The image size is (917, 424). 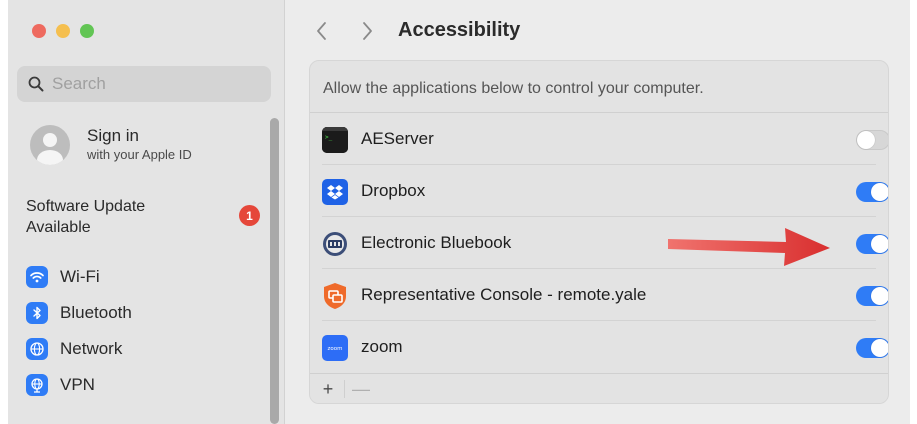 What do you see at coordinates (140, 145) in the screenshot?
I see `apple-id-sign-in: Sign in with your Apple ID` at bounding box center [140, 145].